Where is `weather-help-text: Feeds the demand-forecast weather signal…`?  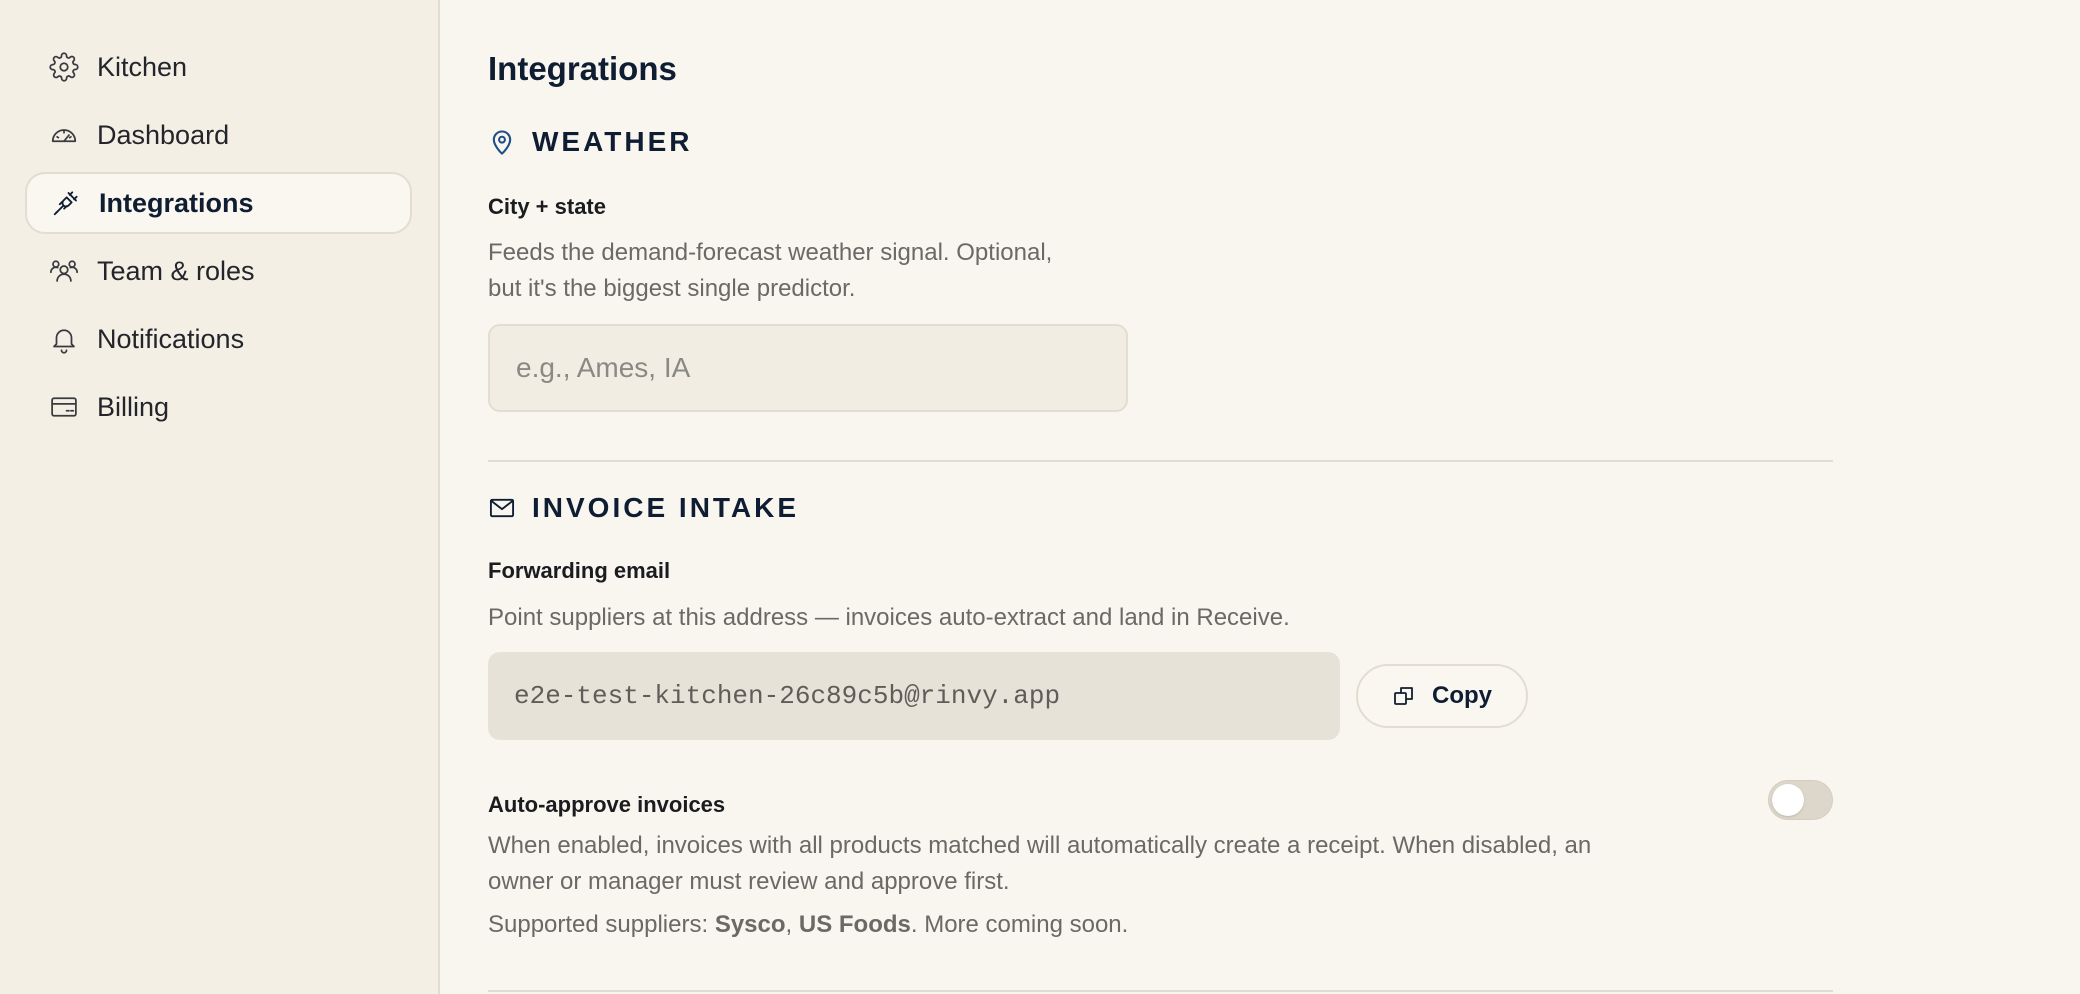
weather-help-text: Feeds the demand-forecast weather signal… is located at coordinates (770, 271).